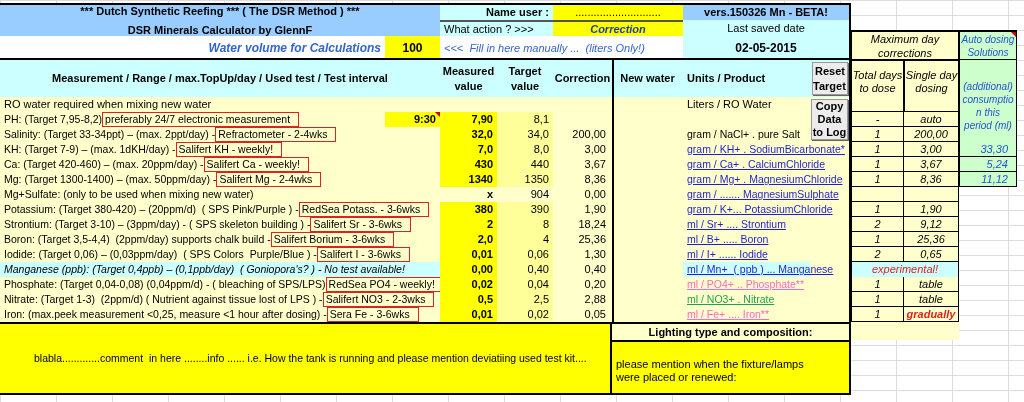 This screenshot has width=1024, height=402. I want to click on product-link: ml / B+ ..... Boron, so click(728, 239).